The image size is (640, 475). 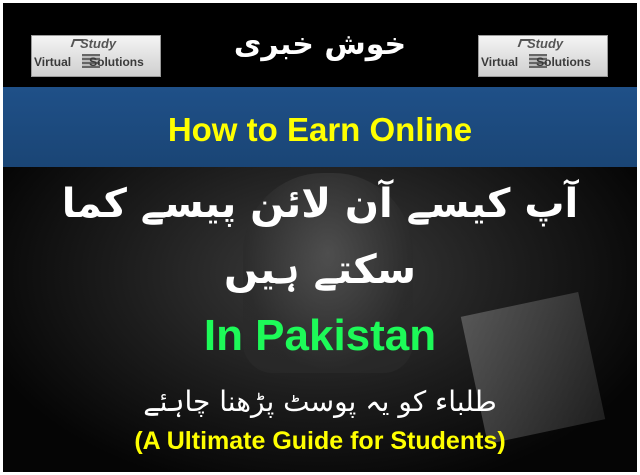 I want to click on urdu-line-2: سکتے ہیں, so click(x=320, y=270).